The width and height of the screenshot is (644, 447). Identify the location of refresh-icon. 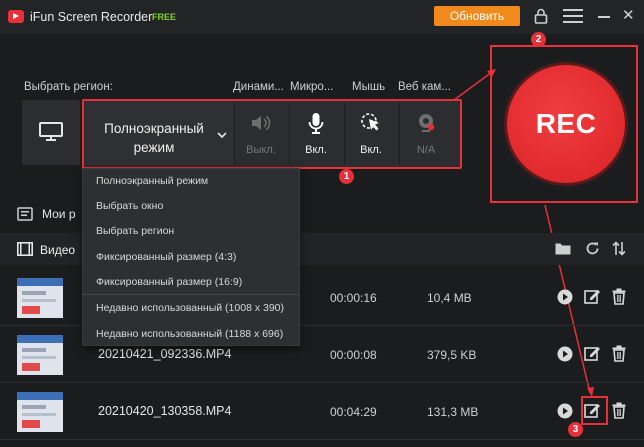
(592, 251).